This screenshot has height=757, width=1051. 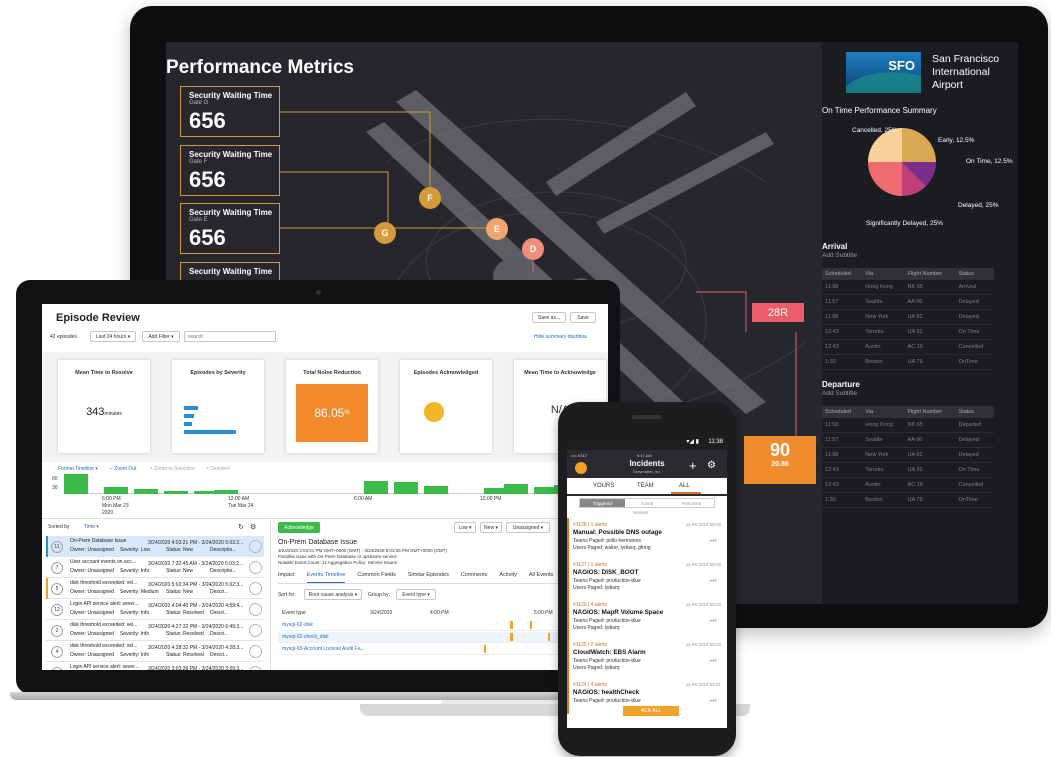 What do you see at coordinates (908, 425) in the screenshot?
I see `table-row: 11:58 Hong Kong NK 65 Departed` at bounding box center [908, 425].